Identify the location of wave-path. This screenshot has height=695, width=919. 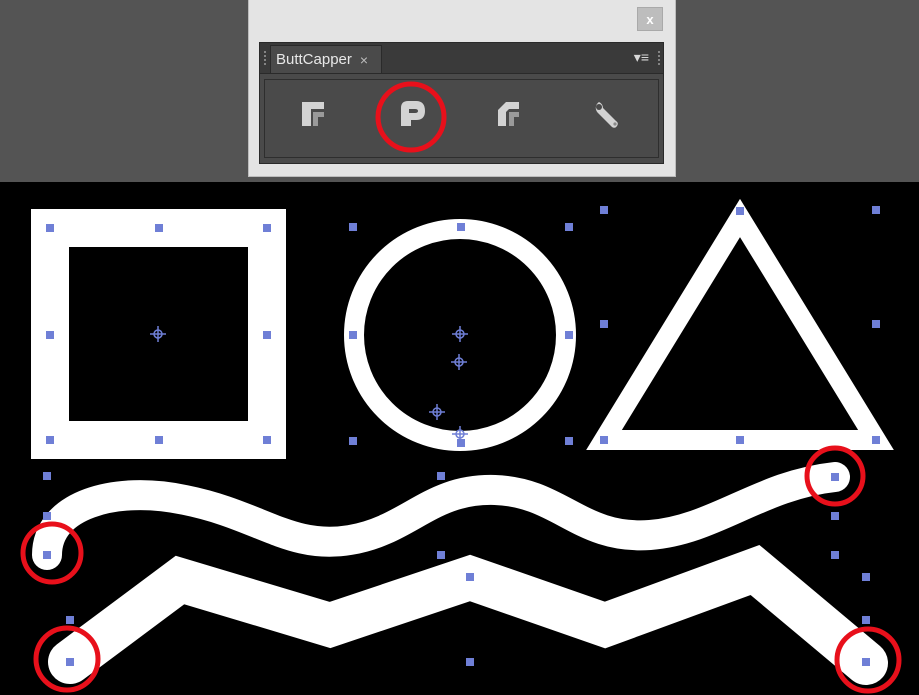
(441, 516).